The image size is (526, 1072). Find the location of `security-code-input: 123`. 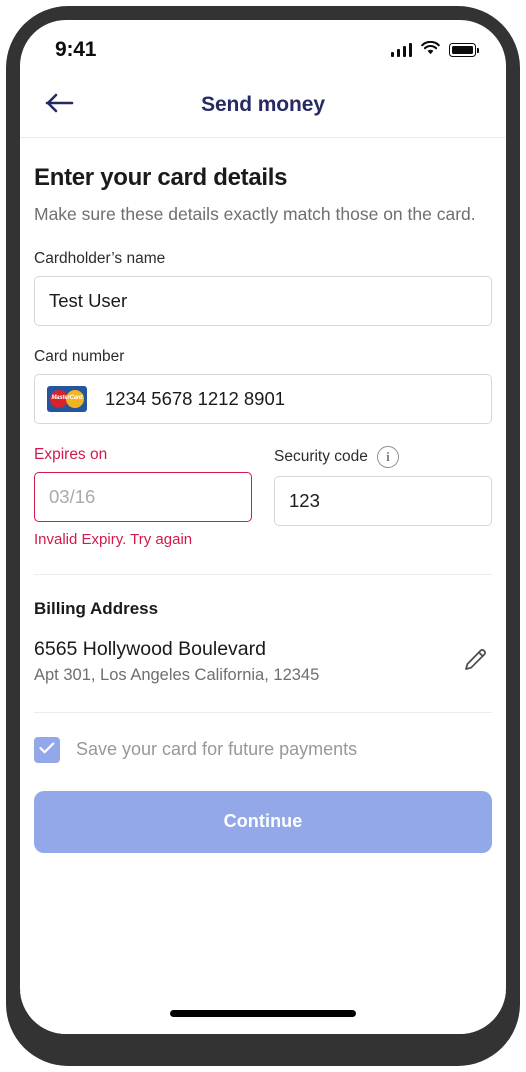

security-code-input: 123 is located at coordinates (383, 500).